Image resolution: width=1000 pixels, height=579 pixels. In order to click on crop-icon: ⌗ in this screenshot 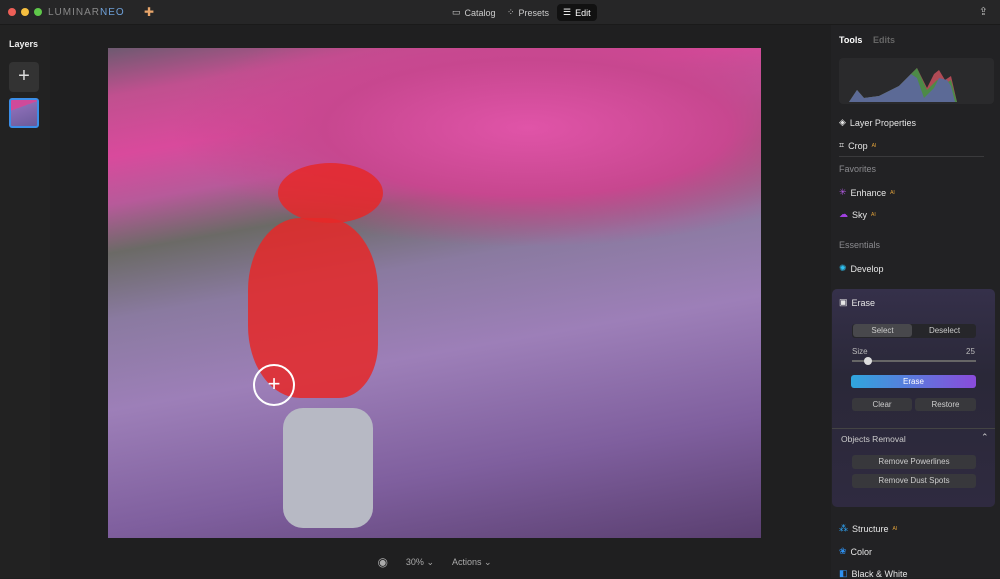, I will do `click(842, 145)`.